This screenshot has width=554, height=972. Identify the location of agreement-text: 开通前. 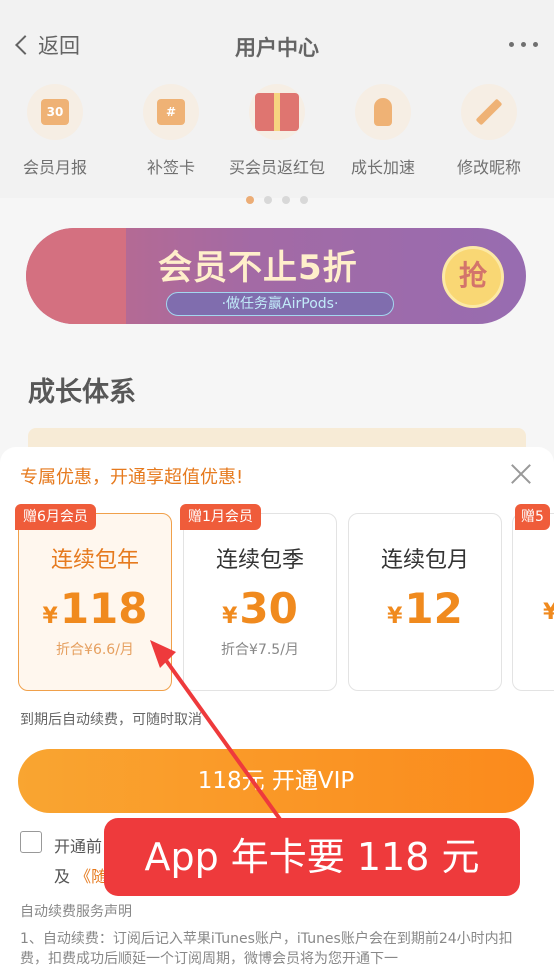
(78, 846).